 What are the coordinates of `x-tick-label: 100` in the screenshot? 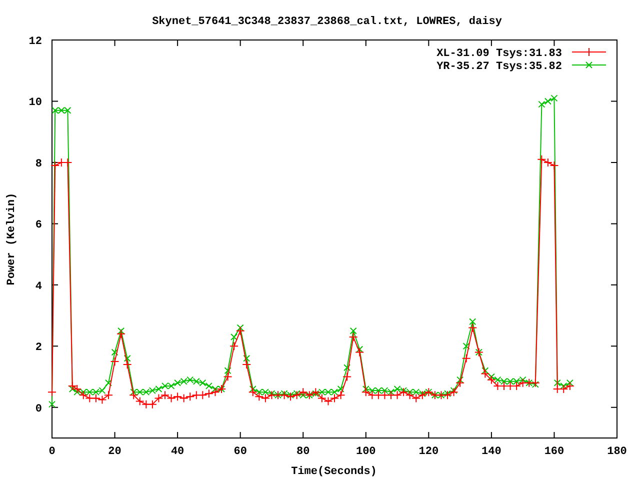 It's located at (366, 452).